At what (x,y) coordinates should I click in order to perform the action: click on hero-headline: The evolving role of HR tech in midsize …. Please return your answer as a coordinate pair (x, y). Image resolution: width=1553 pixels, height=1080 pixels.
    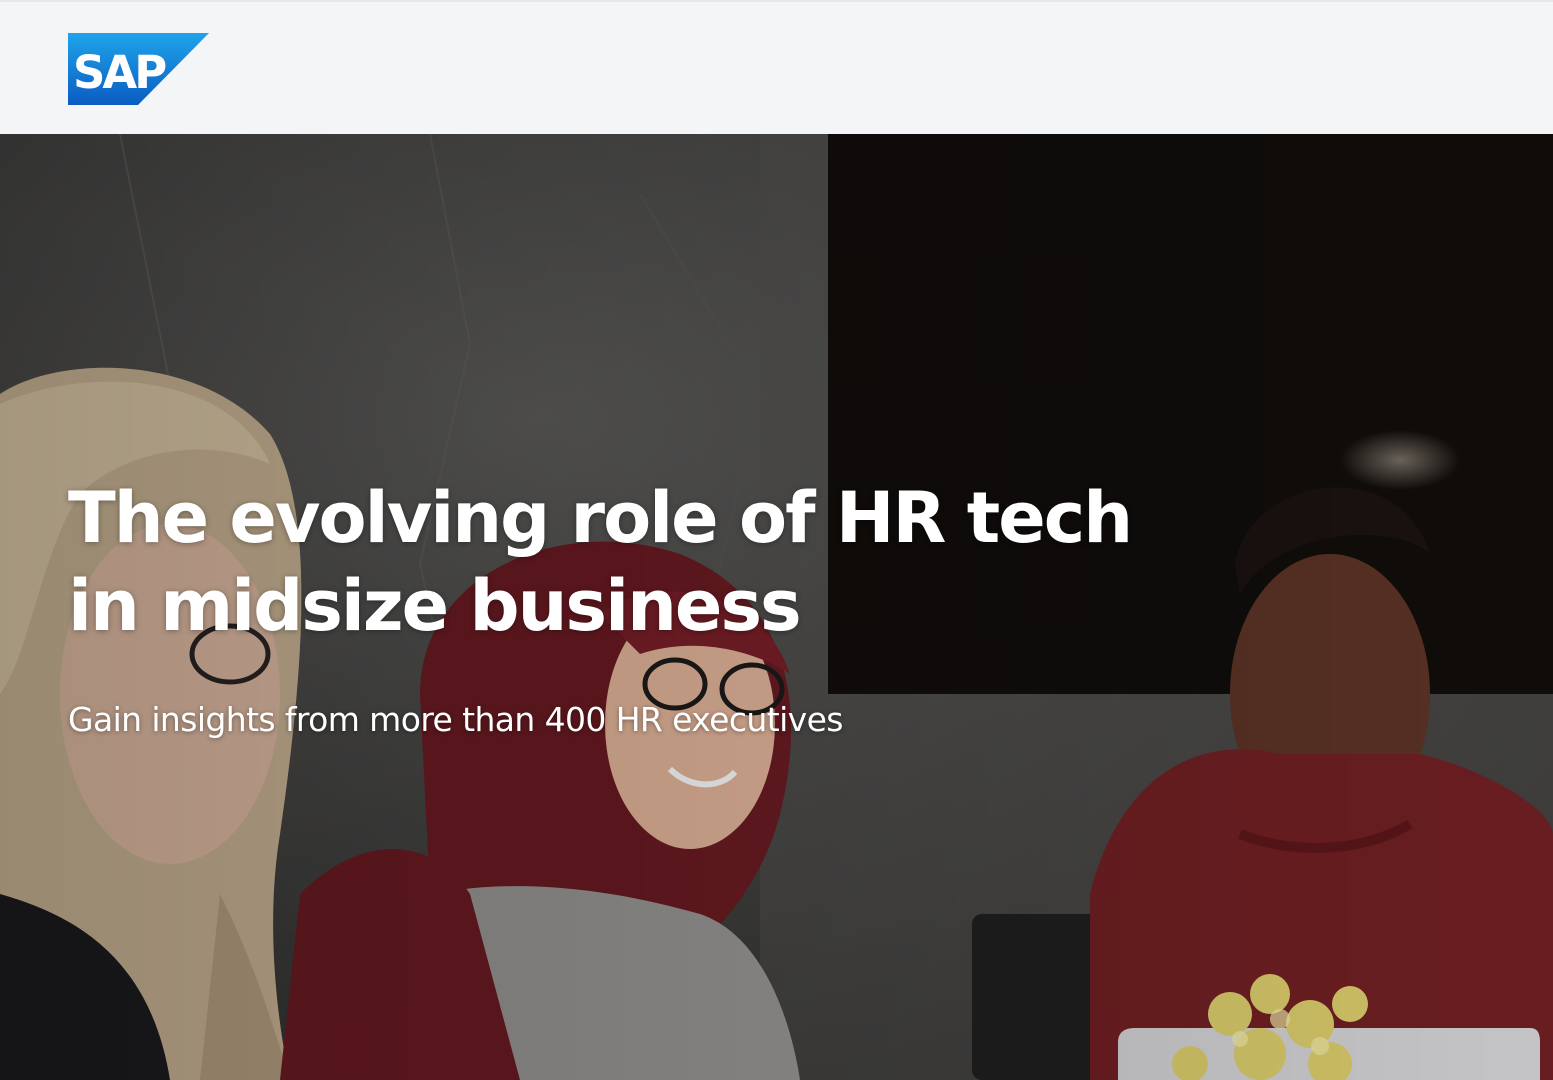
    Looking at the image, I should click on (600, 562).